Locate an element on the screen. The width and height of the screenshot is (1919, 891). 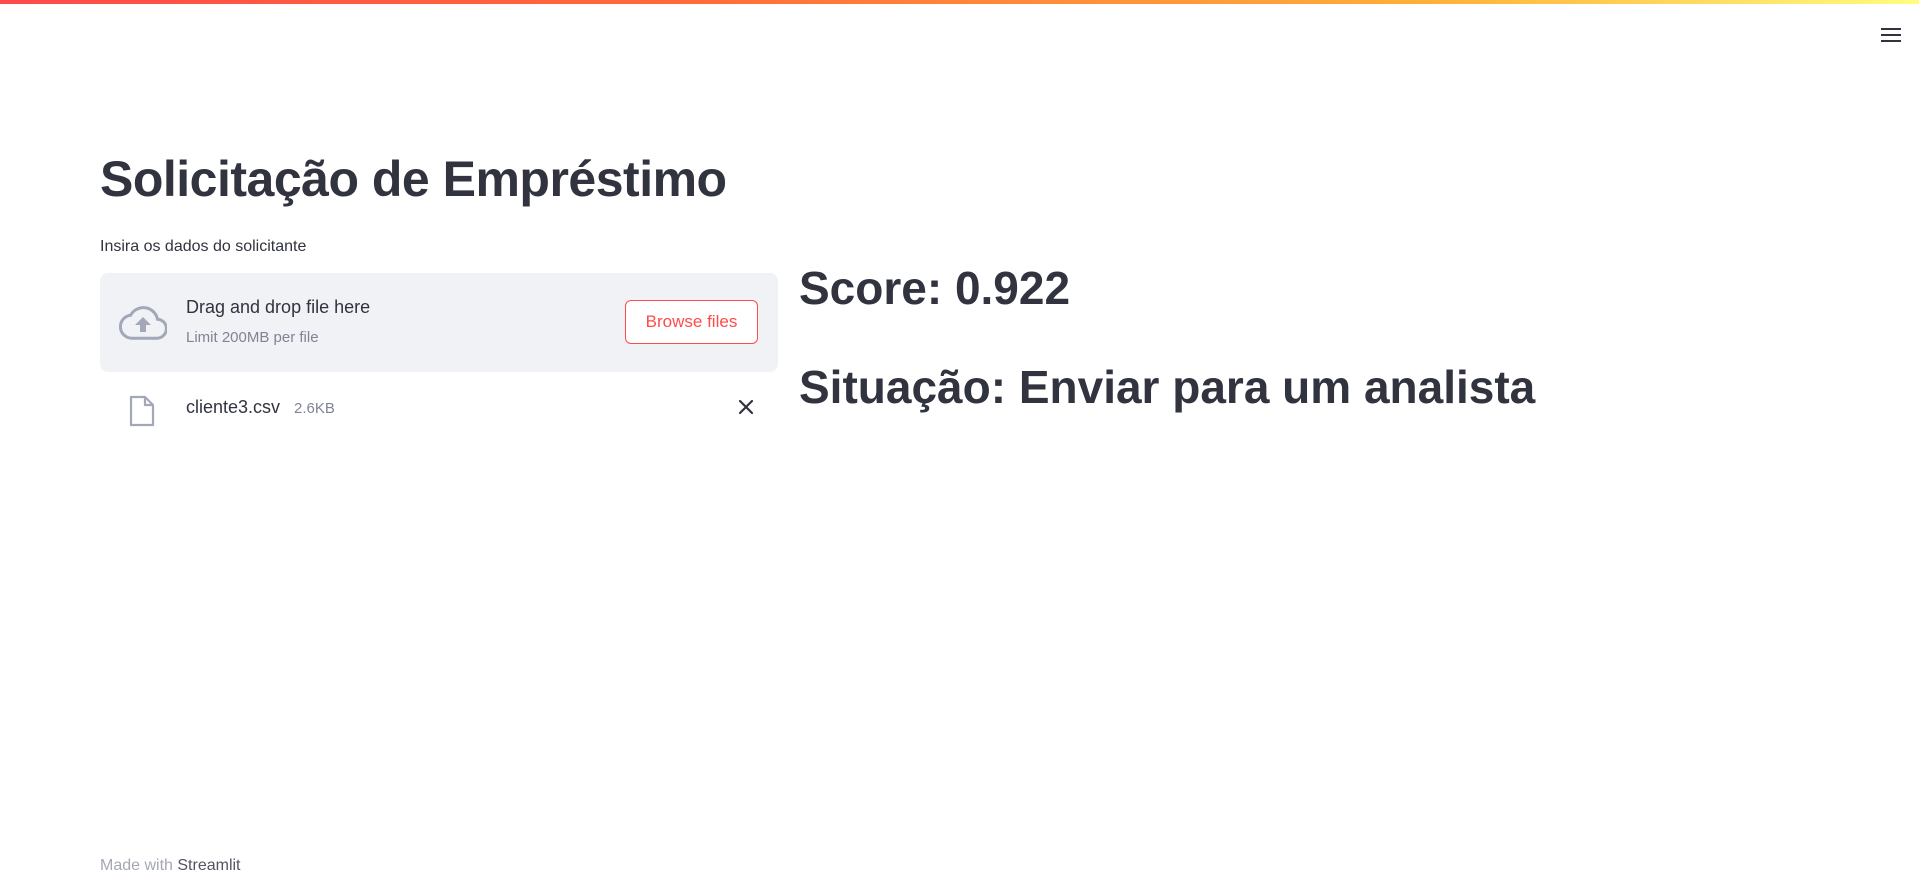
hamburger-menu-icon is located at coordinates (1891, 35).